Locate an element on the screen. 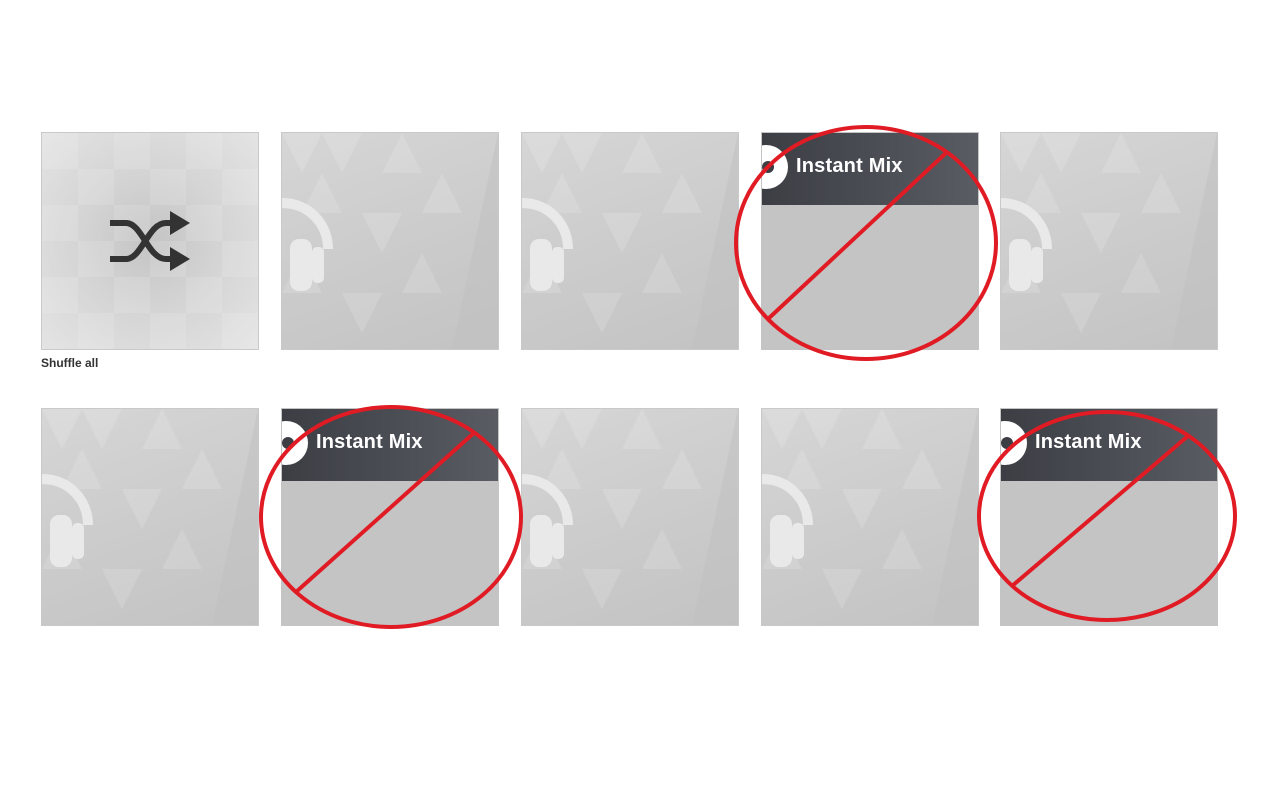  shuffle-all-label: Shuffle all is located at coordinates (69, 363).